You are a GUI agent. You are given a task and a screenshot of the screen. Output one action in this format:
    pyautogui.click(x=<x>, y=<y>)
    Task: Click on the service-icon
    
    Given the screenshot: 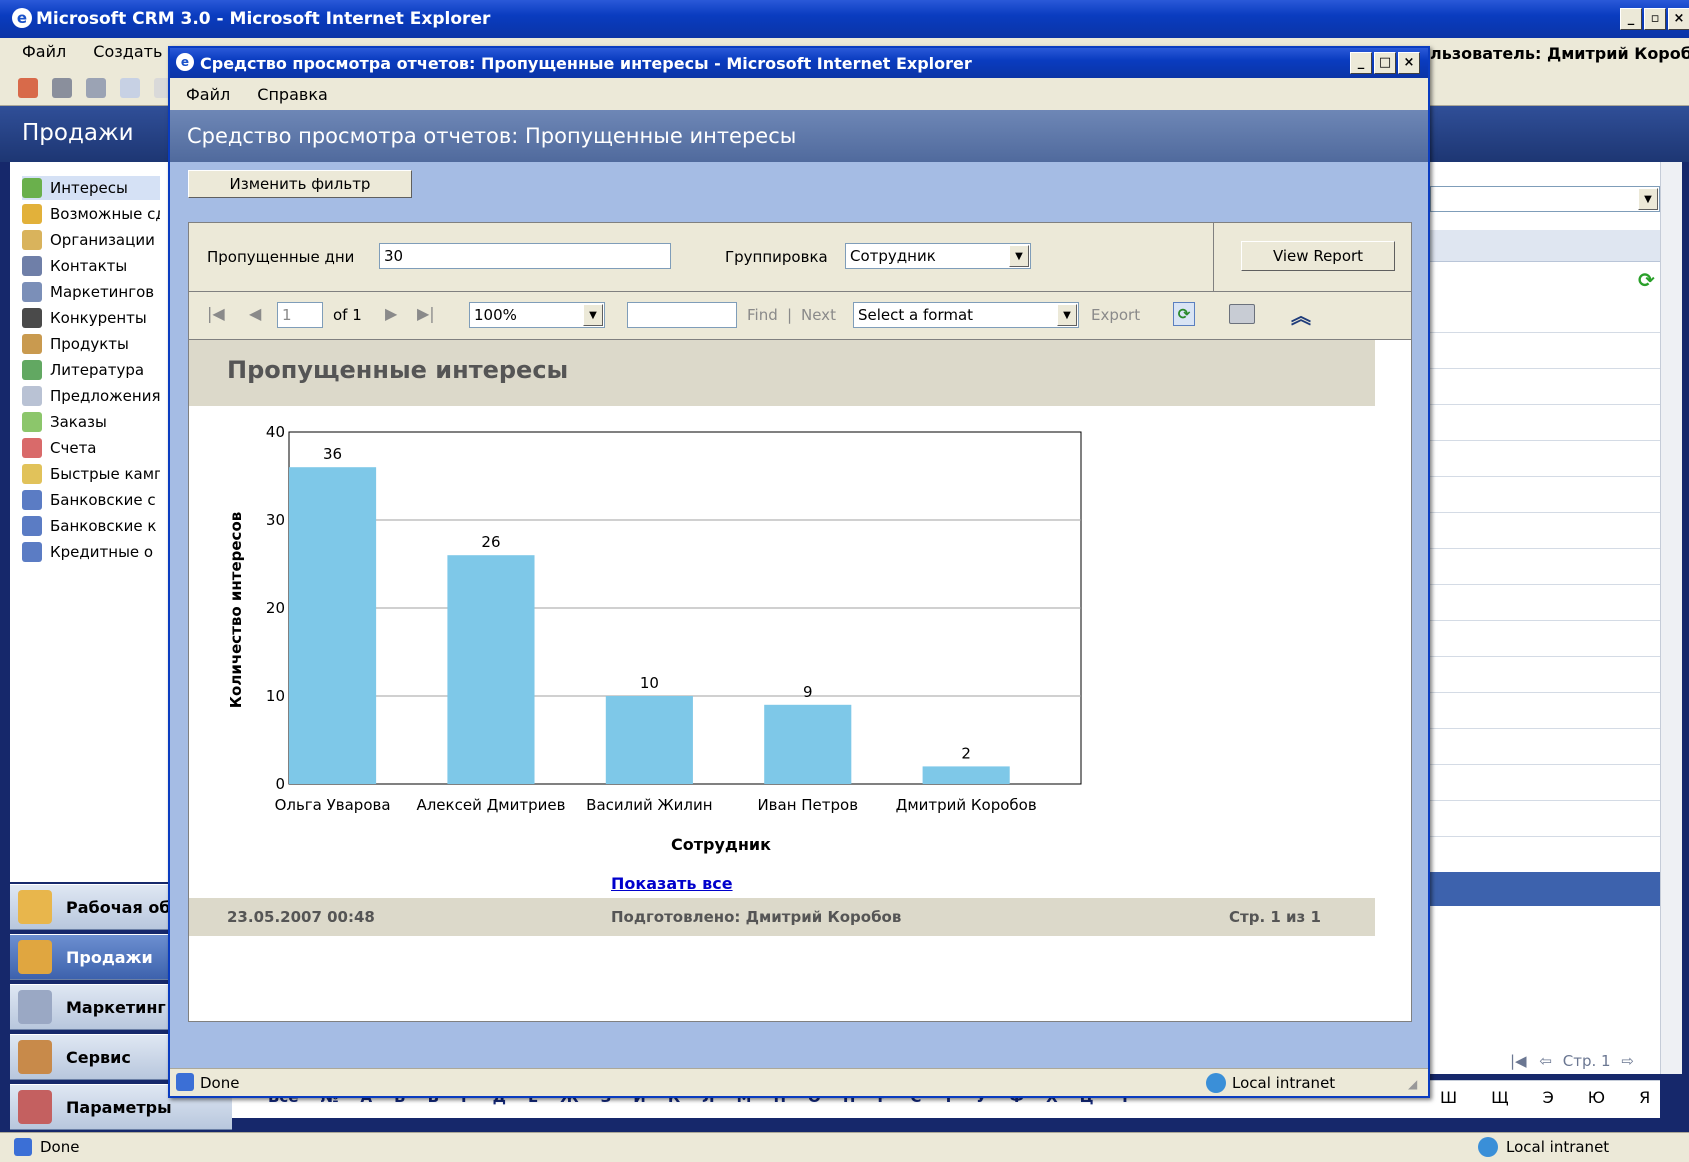 What is the action you would take?
    pyautogui.click(x=35, y=1057)
    